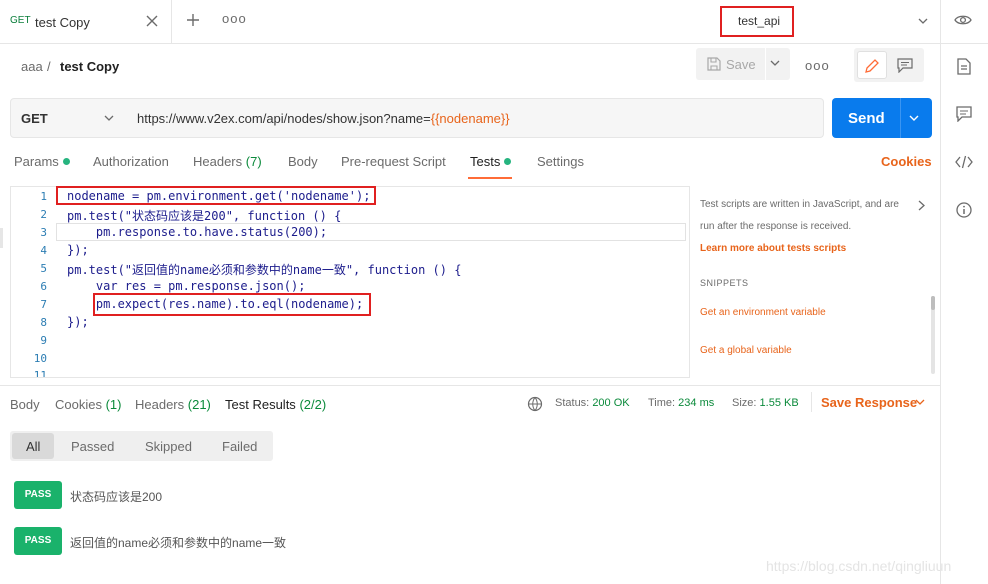  Describe the element at coordinates (62, 22) in the screenshot. I see `tab-title: test Copy` at that location.